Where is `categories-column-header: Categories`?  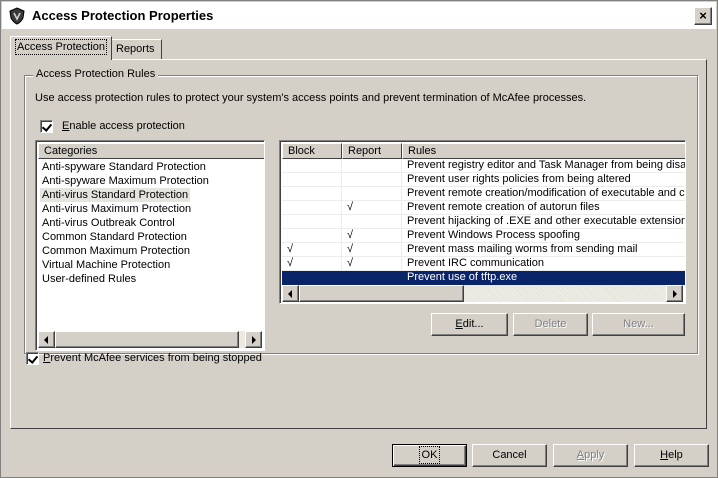 categories-column-header: Categories is located at coordinates (151, 151).